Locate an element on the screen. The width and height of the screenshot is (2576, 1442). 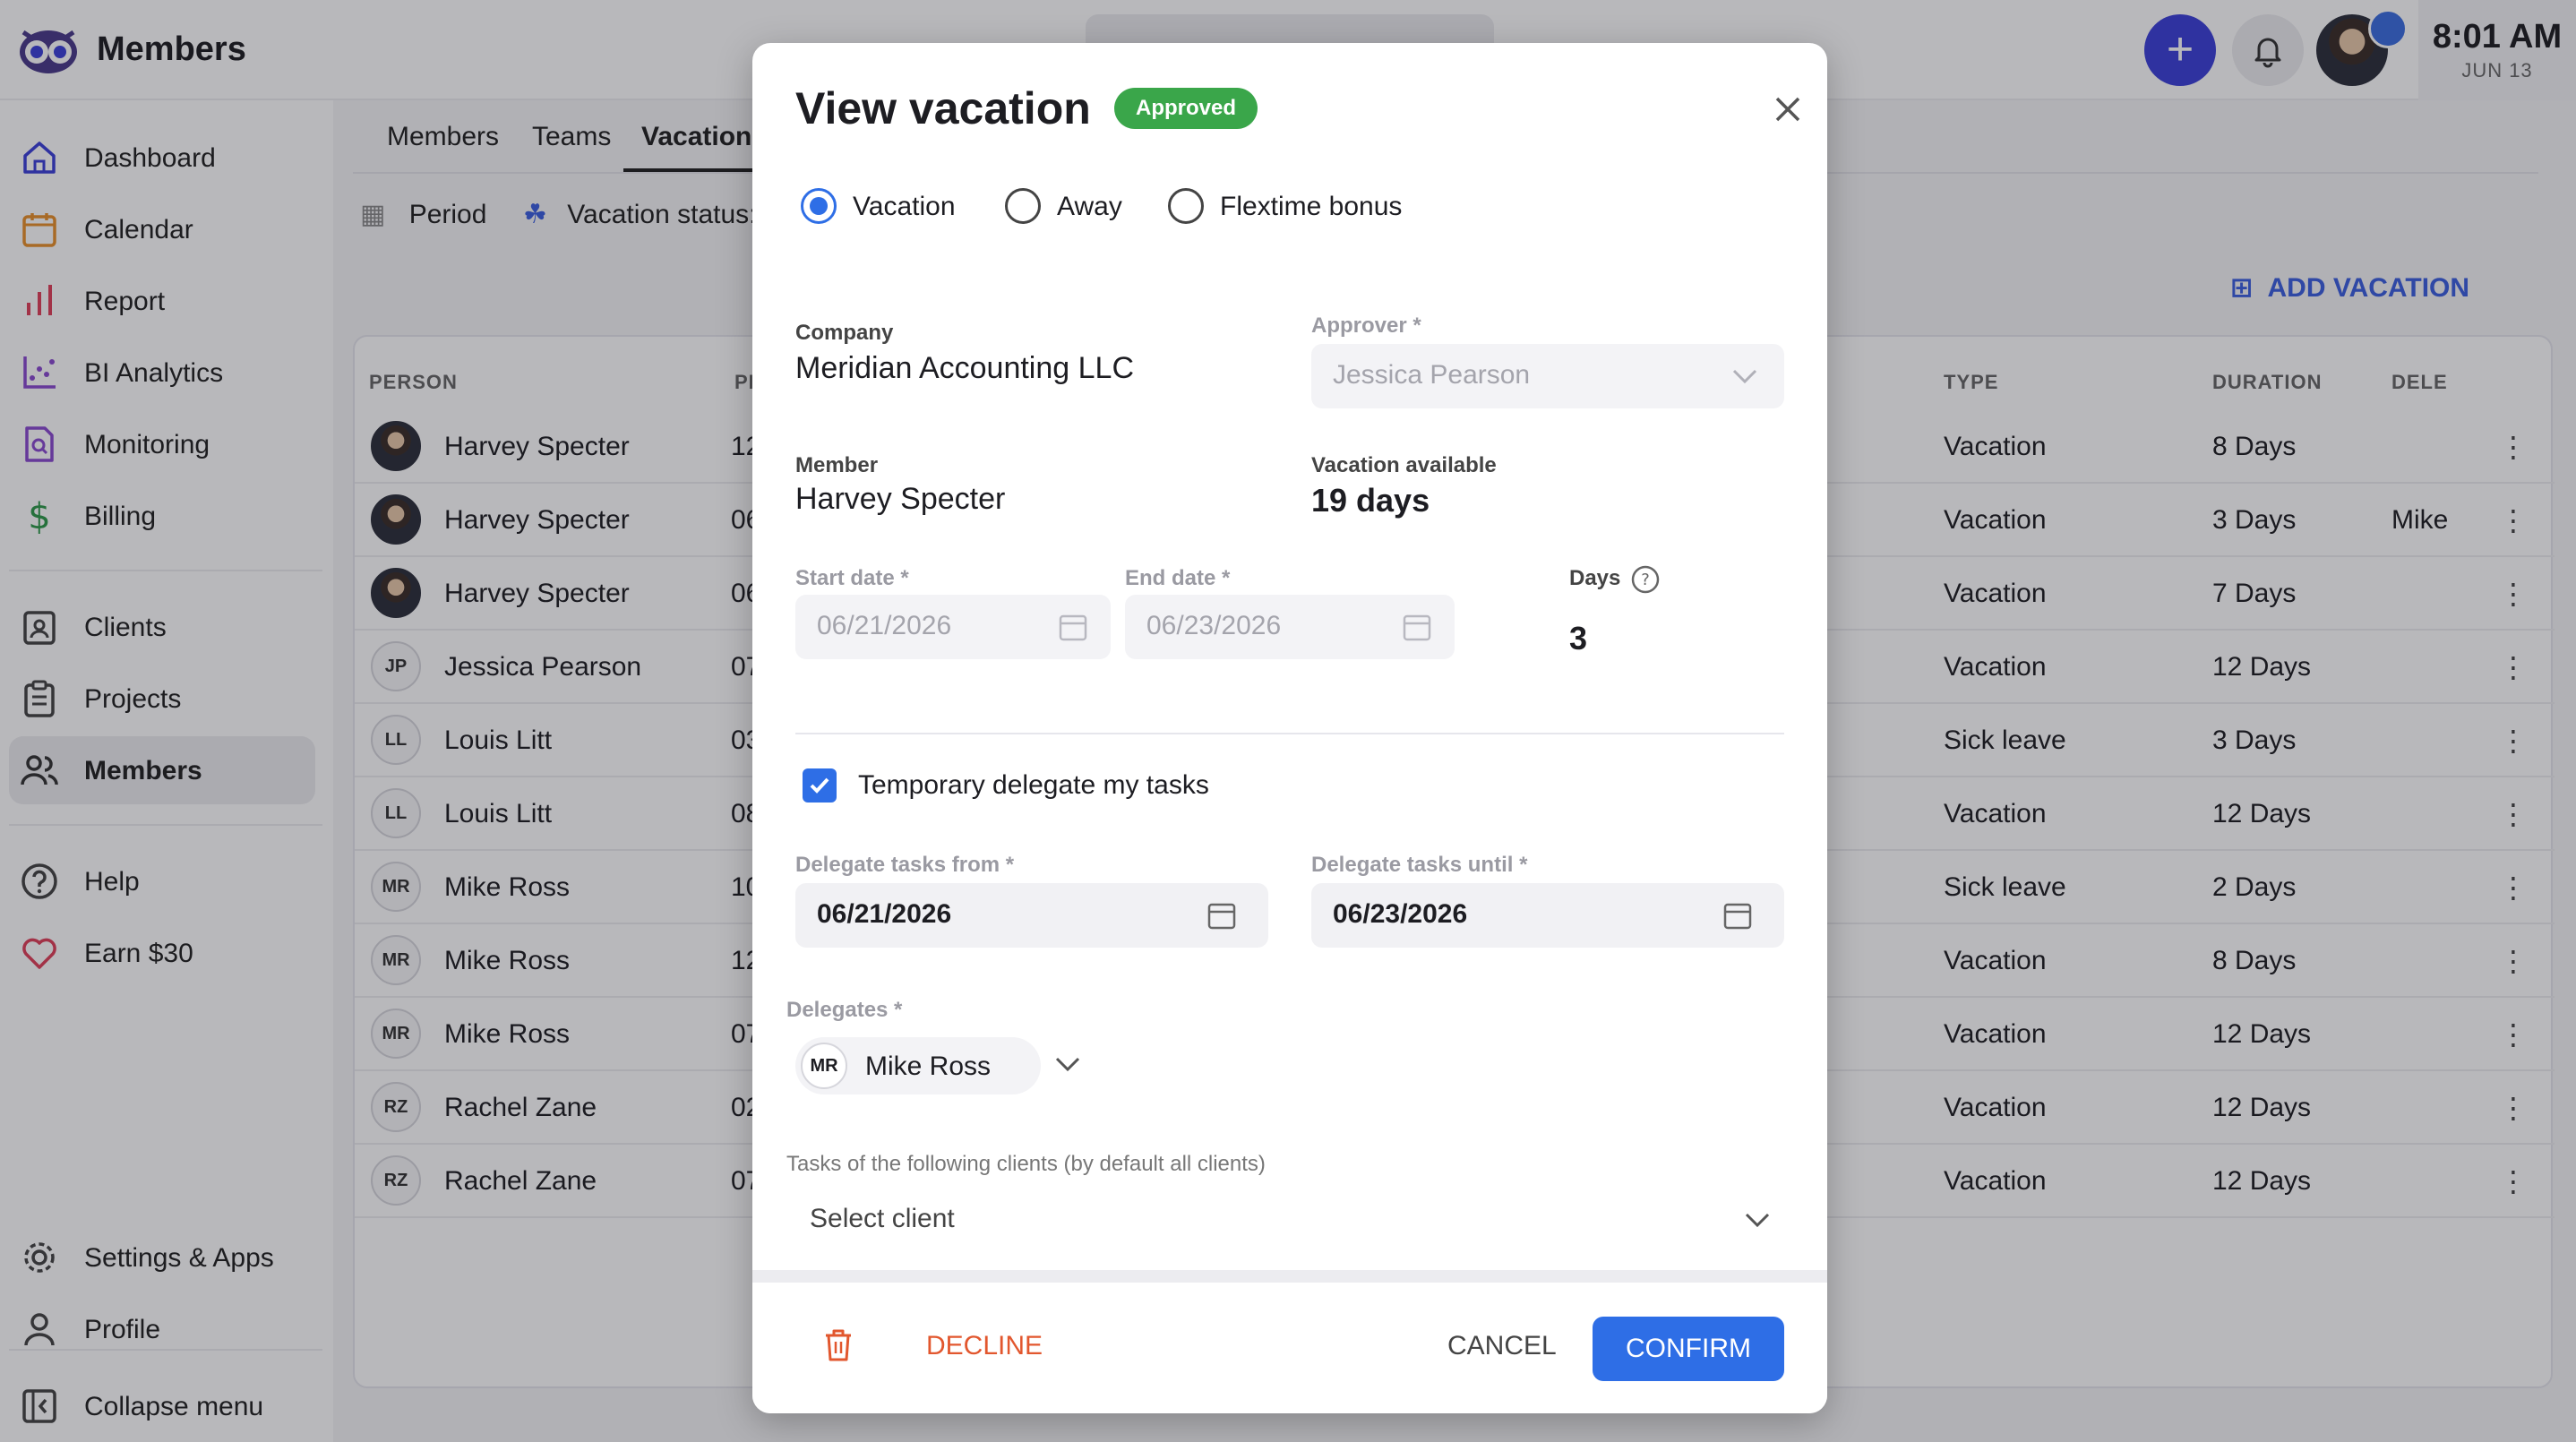
delegate-chip: MR Mike Ross is located at coordinates (918, 1065).